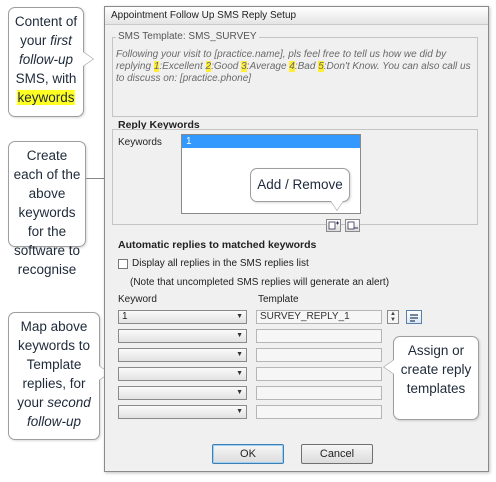  What do you see at coordinates (271, 141) in the screenshot?
I see `keyword-list-item: 1` at bounding box center [271, 141].